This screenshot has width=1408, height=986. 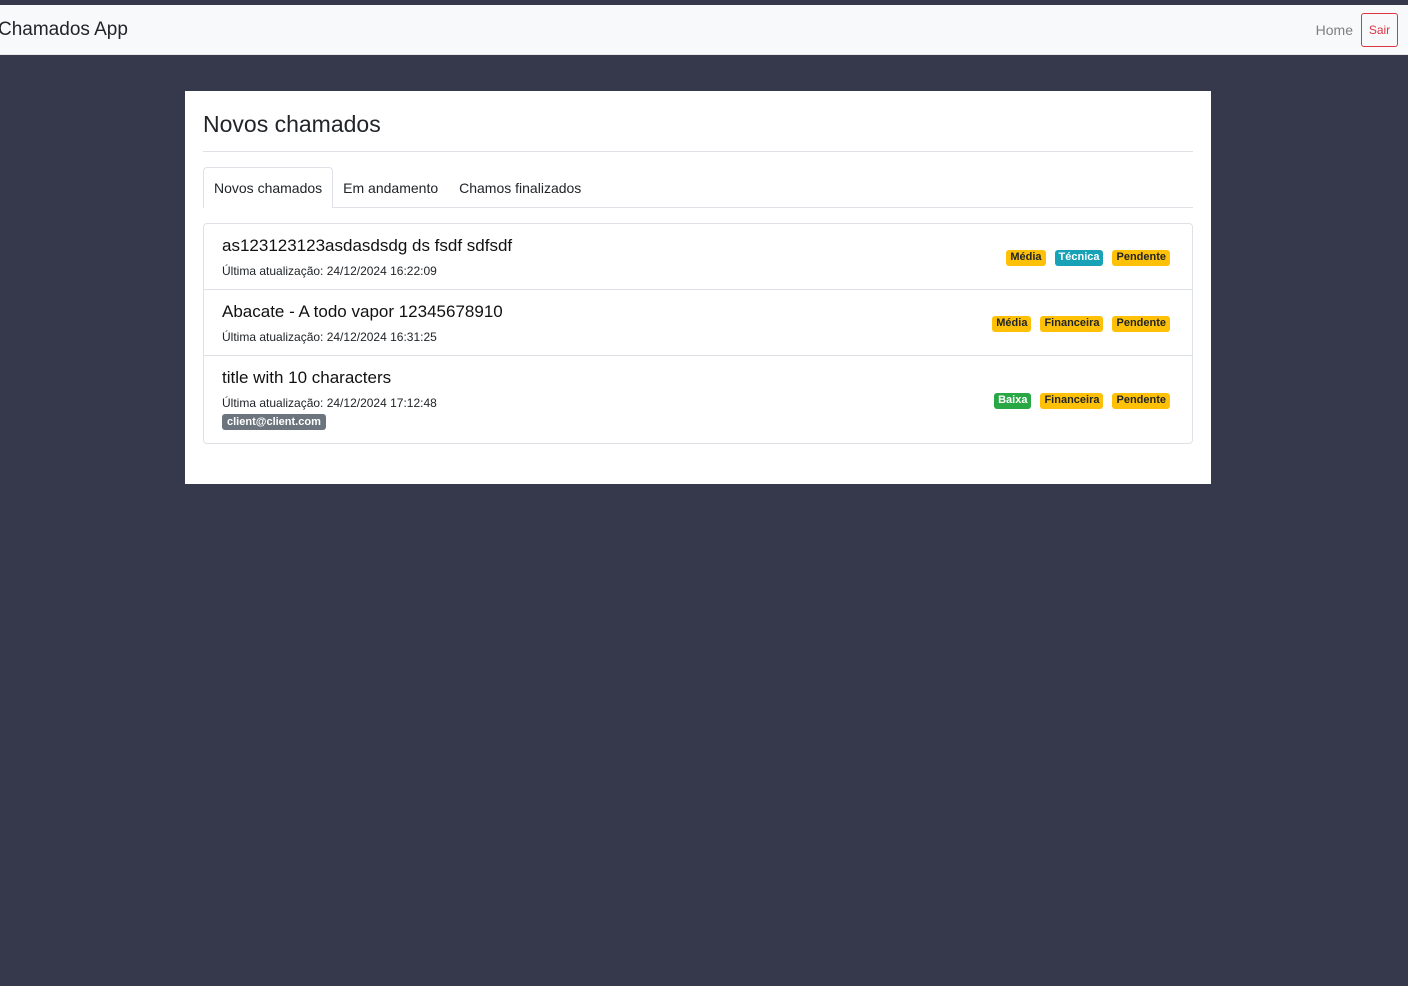 I want to click on tab-em-andamento: Em andamento, so click(x=391, y=187).